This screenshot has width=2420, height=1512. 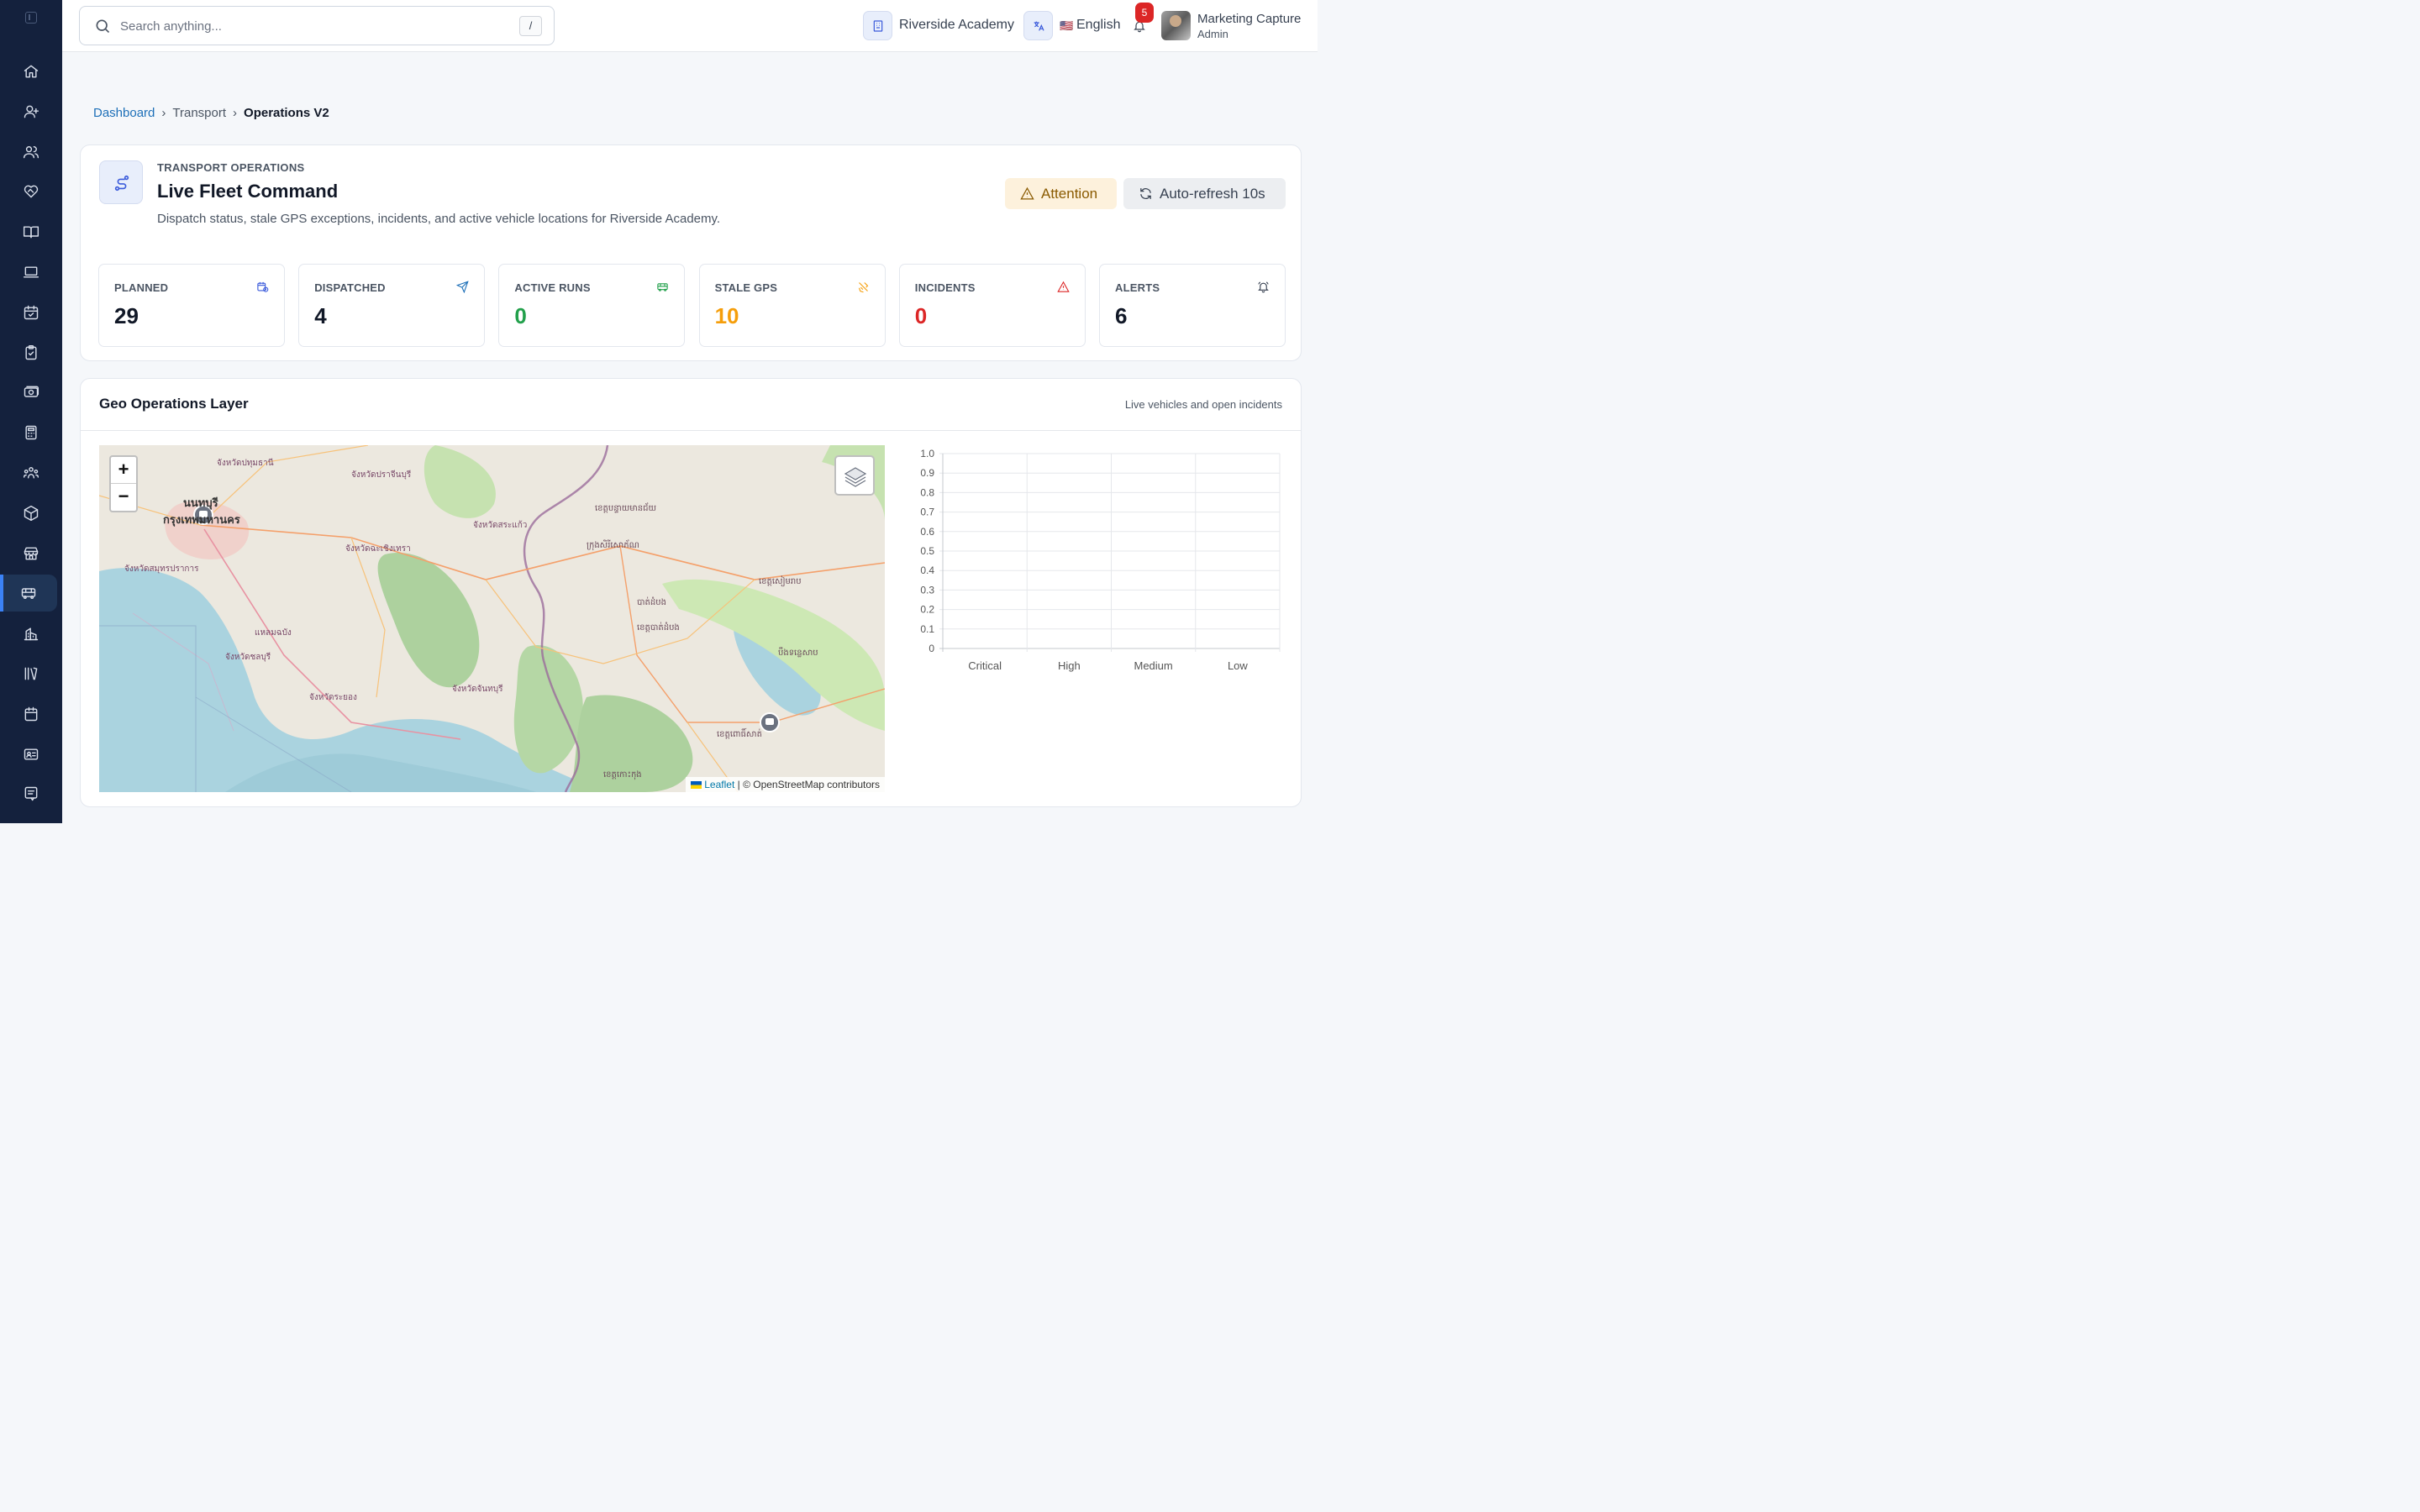 What do you see at coordinates (592, 305) in the screenshot?
I see `stat-card-active-runs: ACTIVE RUNS 0` at bounding box center [592, 305].